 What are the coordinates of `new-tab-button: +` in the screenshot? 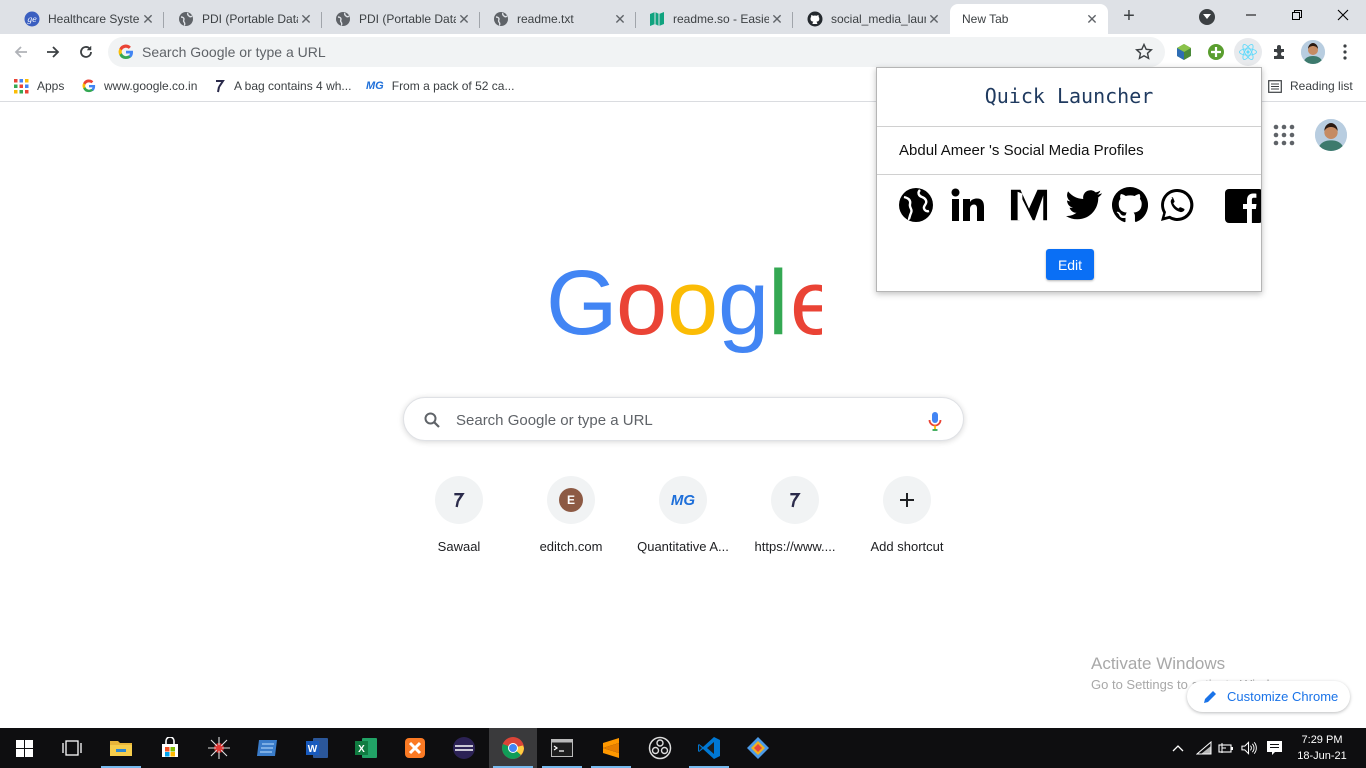 It's located at (1129, 17).